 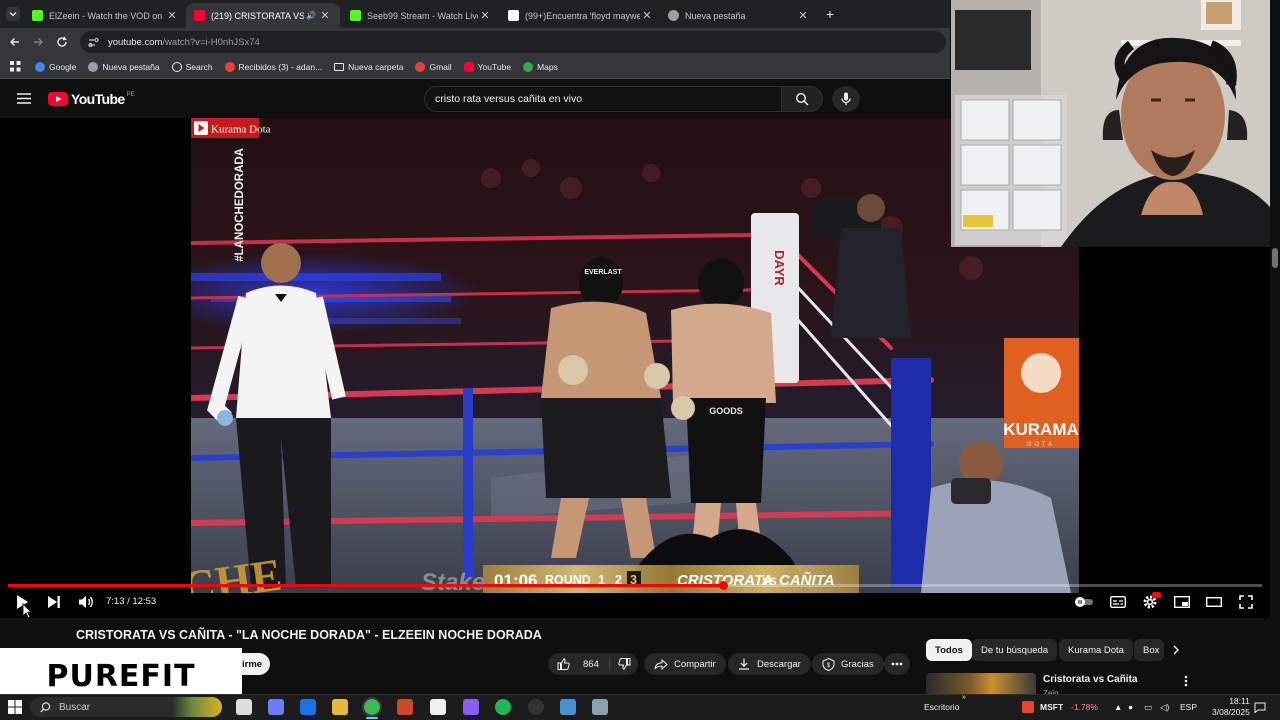 What do you see at coordinates (13, 14) in the screenshot?
I see `tab-search-button` at bounding box center [13, 14].